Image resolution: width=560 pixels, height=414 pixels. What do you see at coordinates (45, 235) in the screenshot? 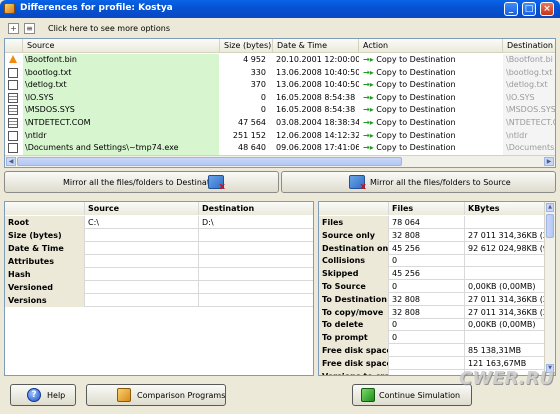
I see `property-label: Size (bytes)` at bounding box center [45, 235].